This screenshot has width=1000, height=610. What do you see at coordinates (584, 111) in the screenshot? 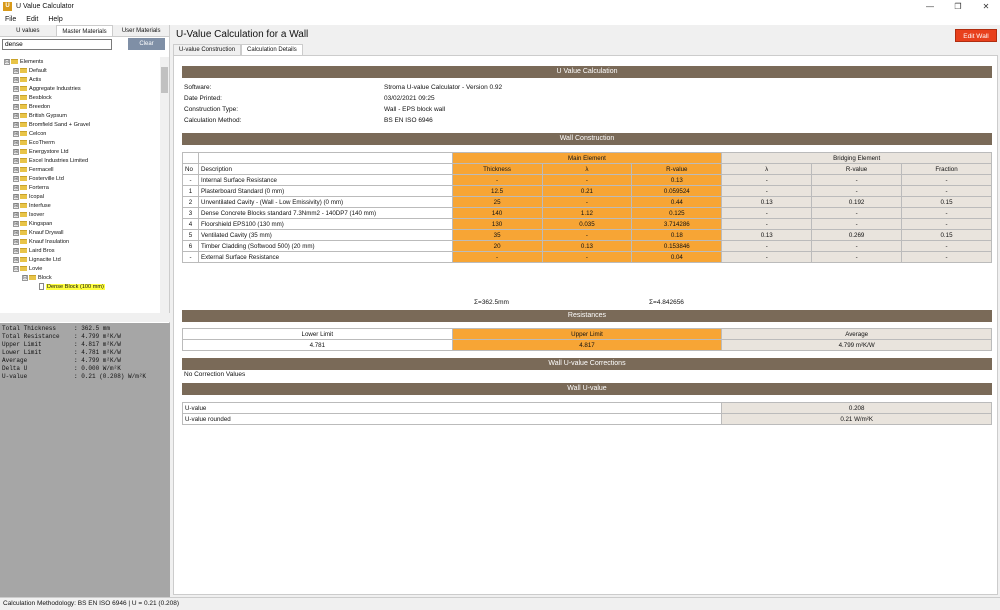
I see `info-row: Construction Type: Wall - EPS block wall` at bounding box center [584, 111].